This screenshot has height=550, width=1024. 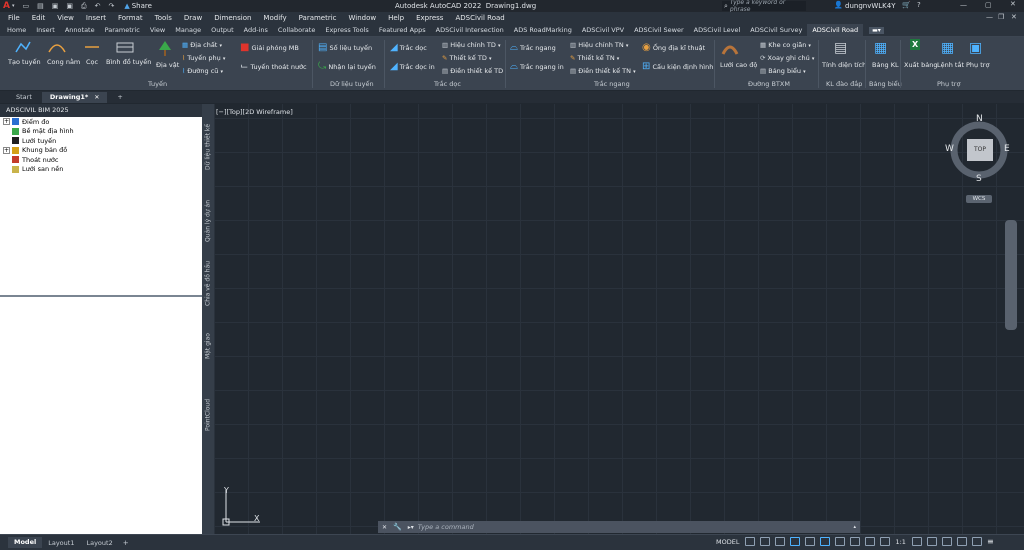 What do you see at coordinates (919, 5) in the screenshot?
I see `help-icon: ?` at bounding box center [919, 5].